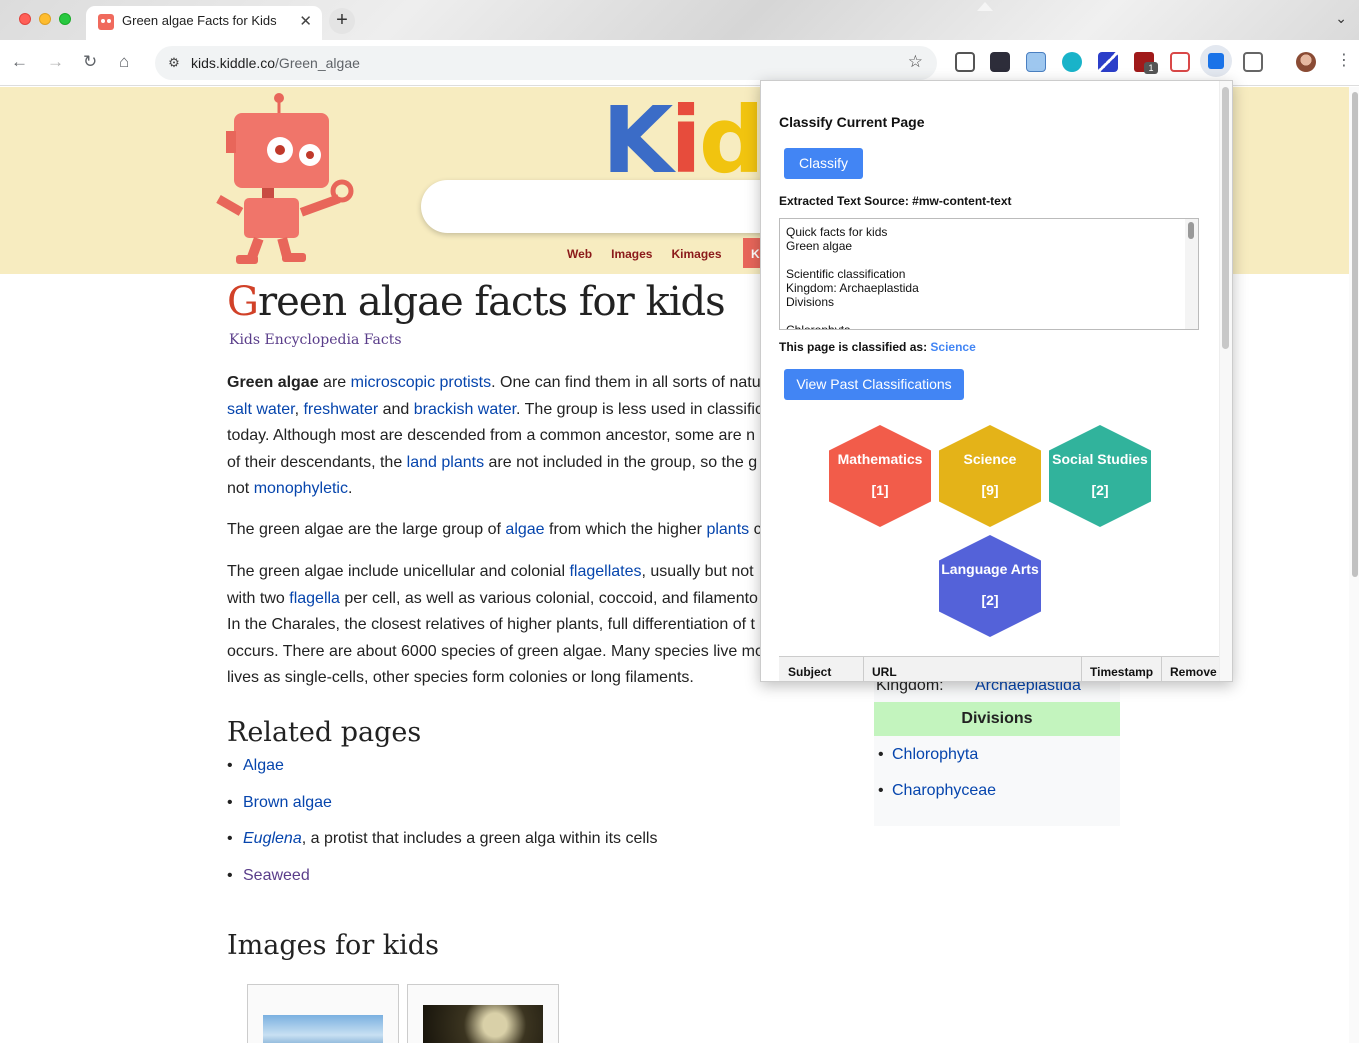 This screenshot has width=1359, height=1043. Describe the element at coordinates (990, 459) in the screenshot. I see `hex-label: Science` at that location.